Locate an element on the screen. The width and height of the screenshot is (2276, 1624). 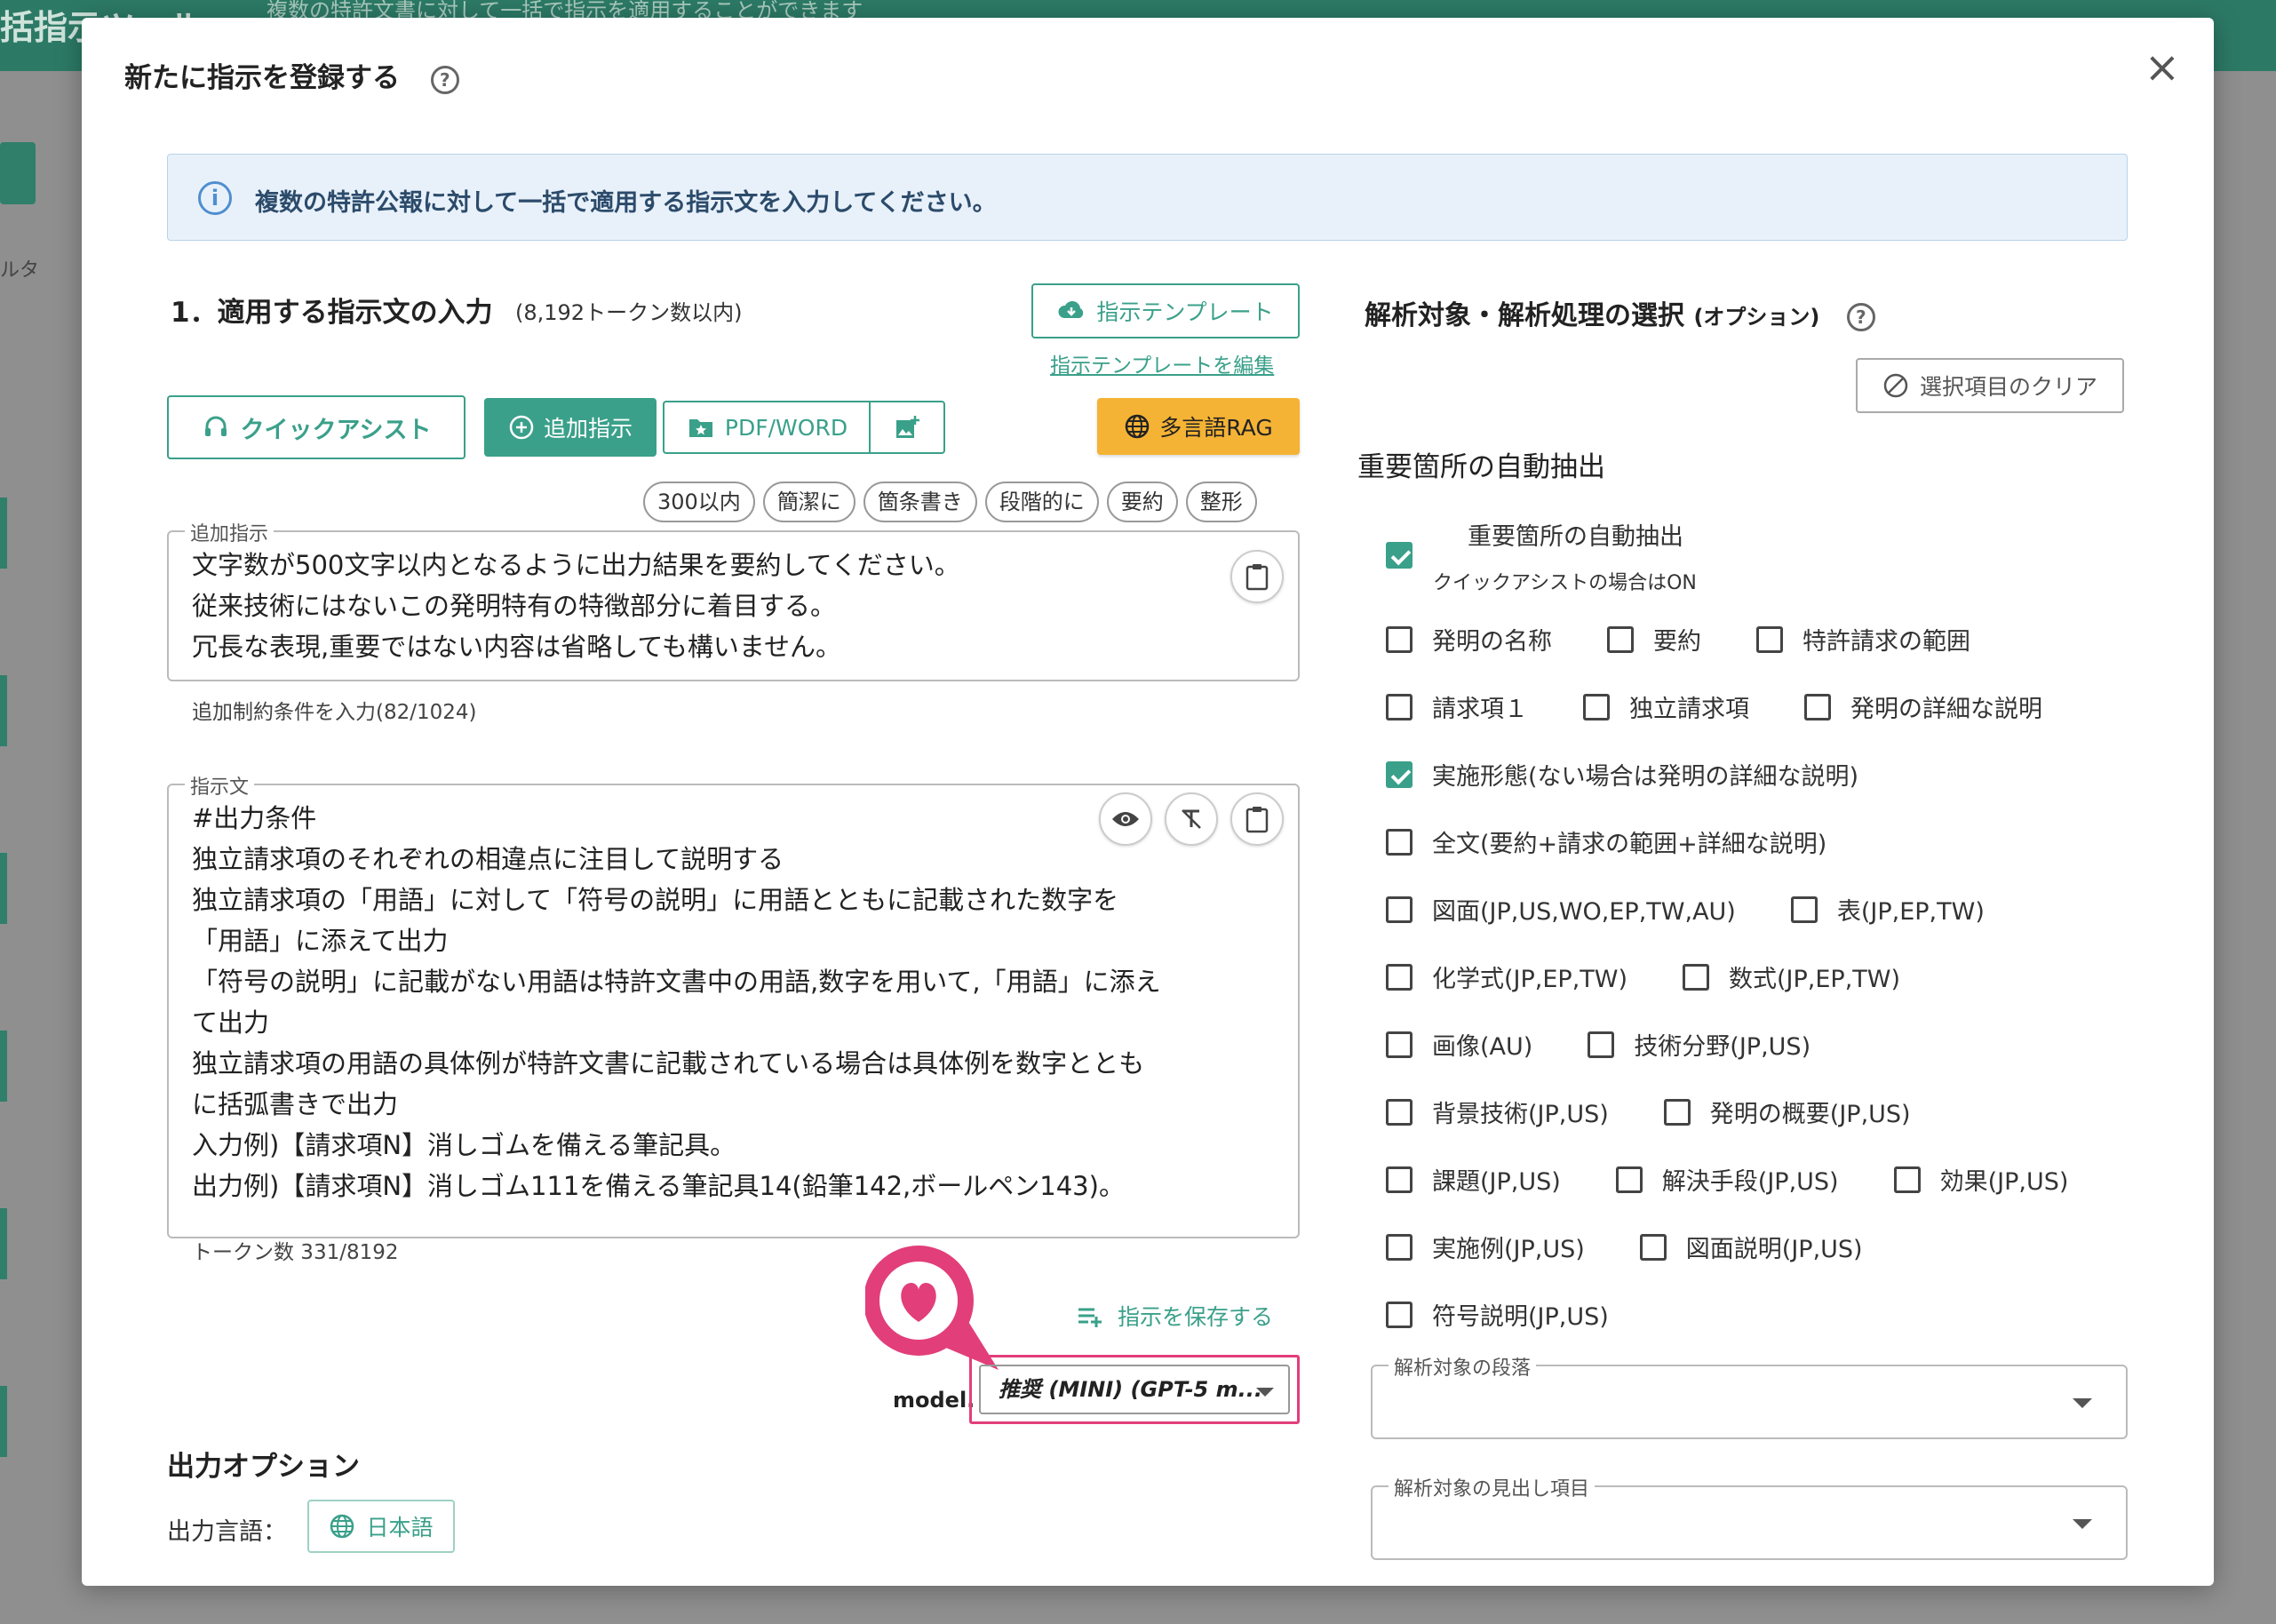
text-line: 「符号の説明」に記載がない用語は特許文書中の用語,数字を用いて,「用語」に添え is located at coordinates (676, 982).